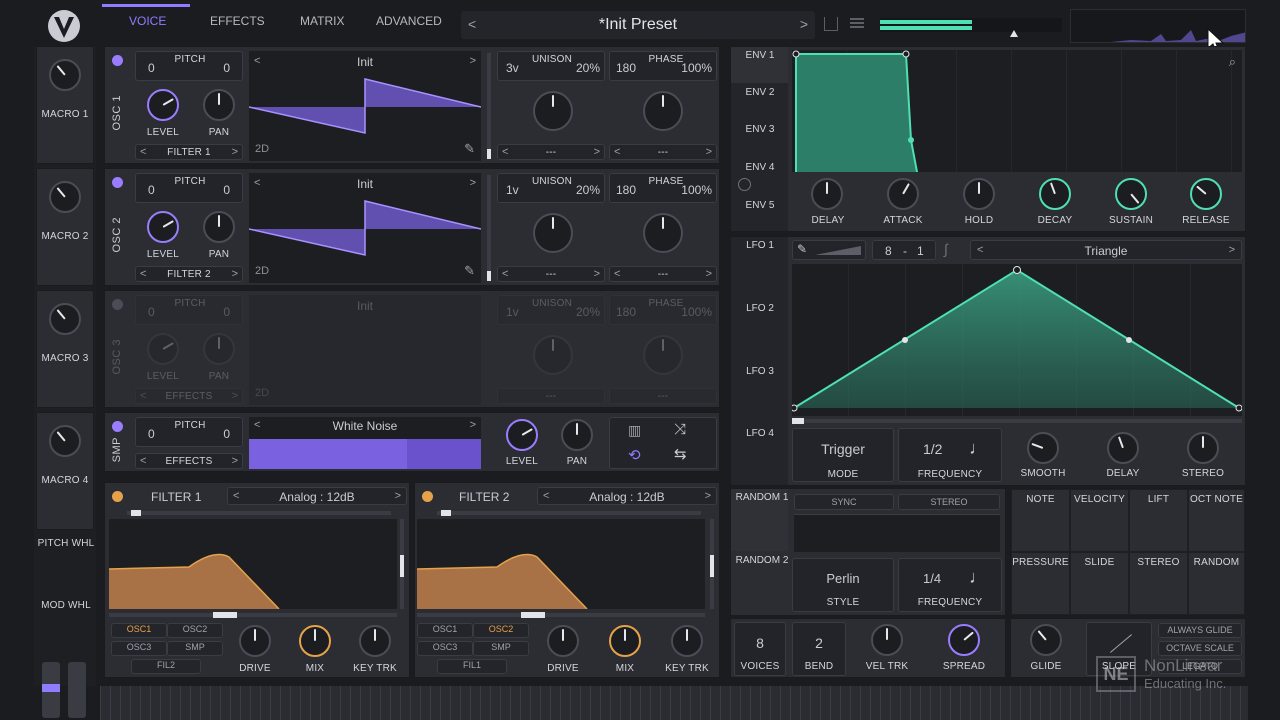 The image size is (1280, 720). What do you see at coordinates (226, 434) in the screenshot?
I see `sampler-pitch-semitone: 0` at bounding box center [226, 434].